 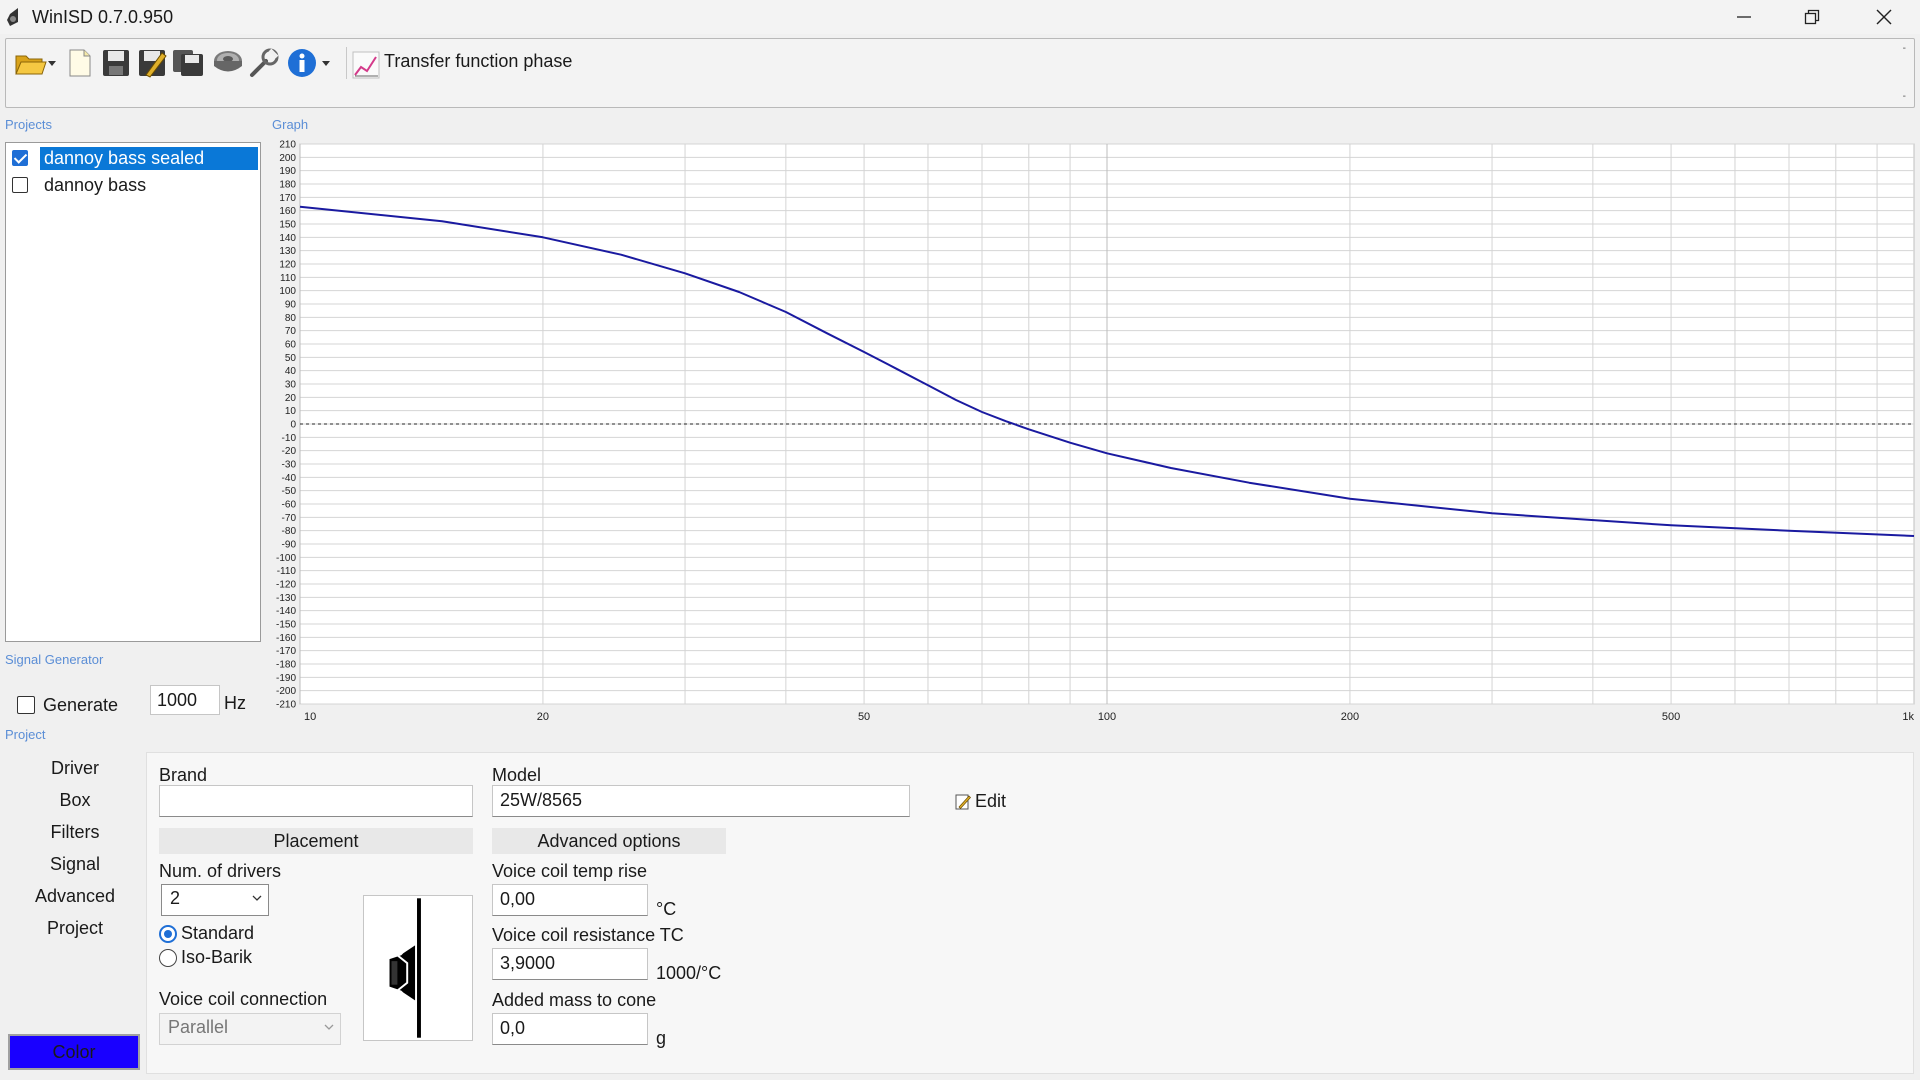 What do you see at coordinates (287, 571) in the screenshot?
I see `y-tick-label: -110` at bounding box center [287, 571].